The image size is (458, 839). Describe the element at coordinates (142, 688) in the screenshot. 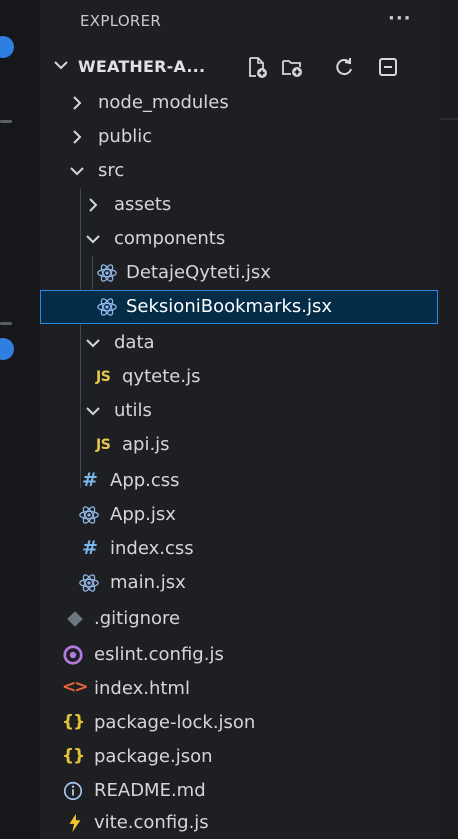

I see `tree-item-label: index.html` at that location.